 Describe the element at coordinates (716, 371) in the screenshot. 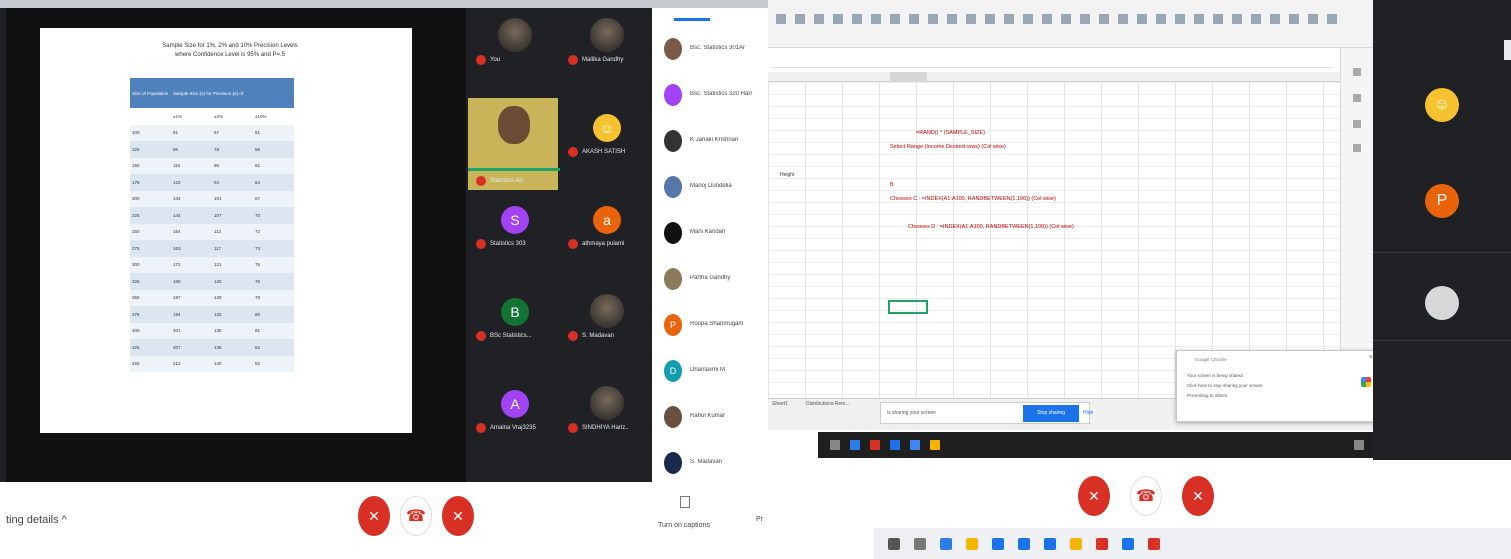

I see `participant-list-item: D Dhanlaxmi M` at that location.